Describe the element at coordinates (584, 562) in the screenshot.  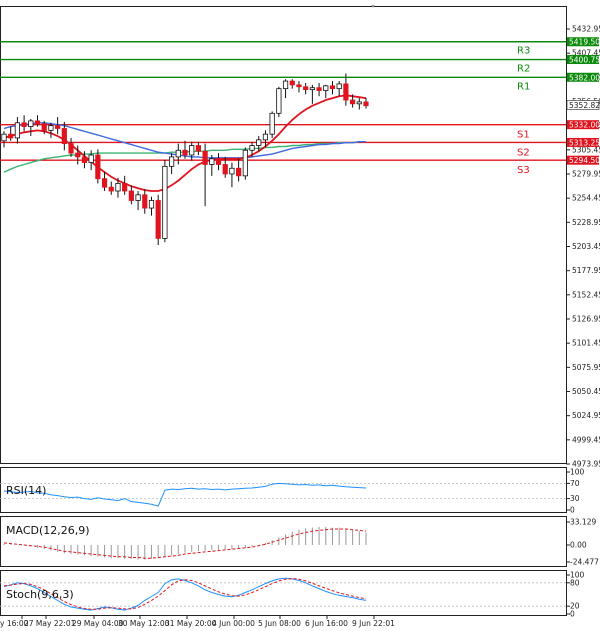
I see `indicator-tick-label: -24.477` at that location.